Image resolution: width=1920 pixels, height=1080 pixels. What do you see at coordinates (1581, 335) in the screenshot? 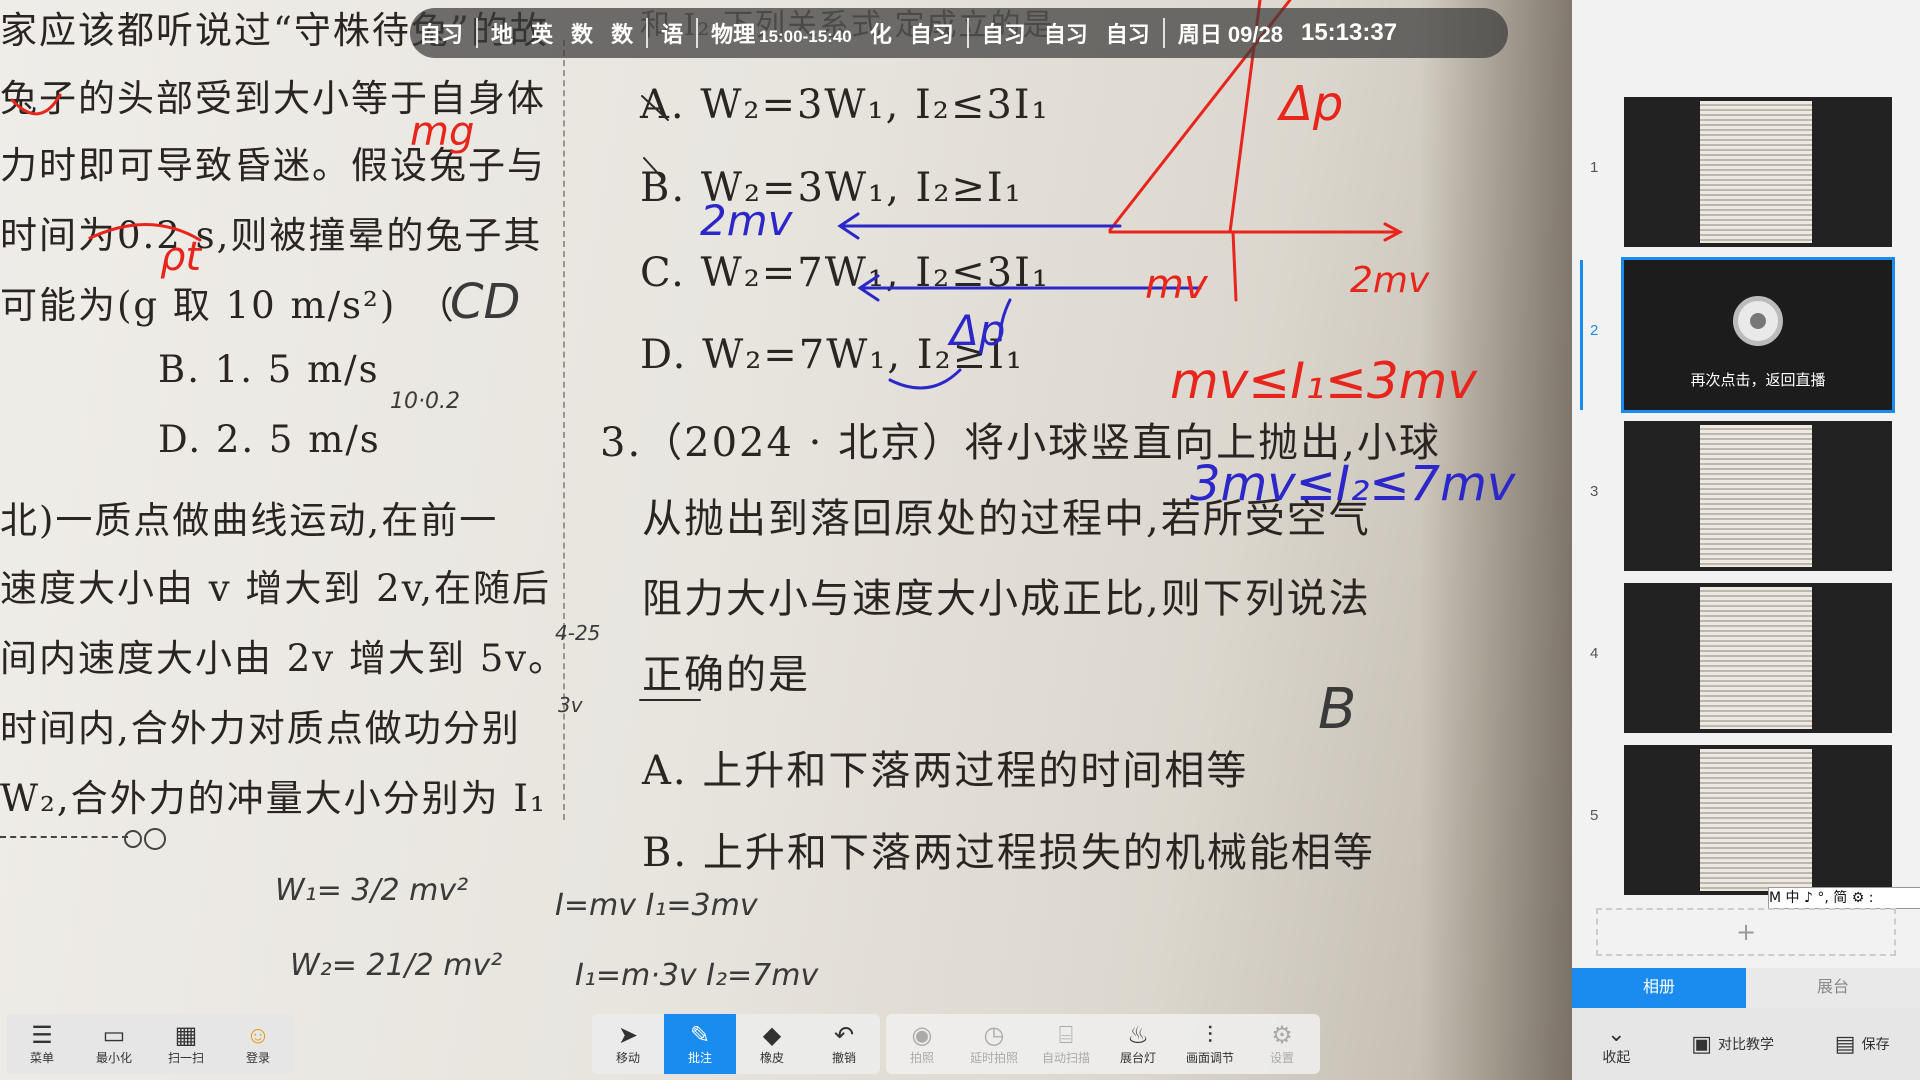
I see `selection-indicator` at bounding box center [1581, 335].